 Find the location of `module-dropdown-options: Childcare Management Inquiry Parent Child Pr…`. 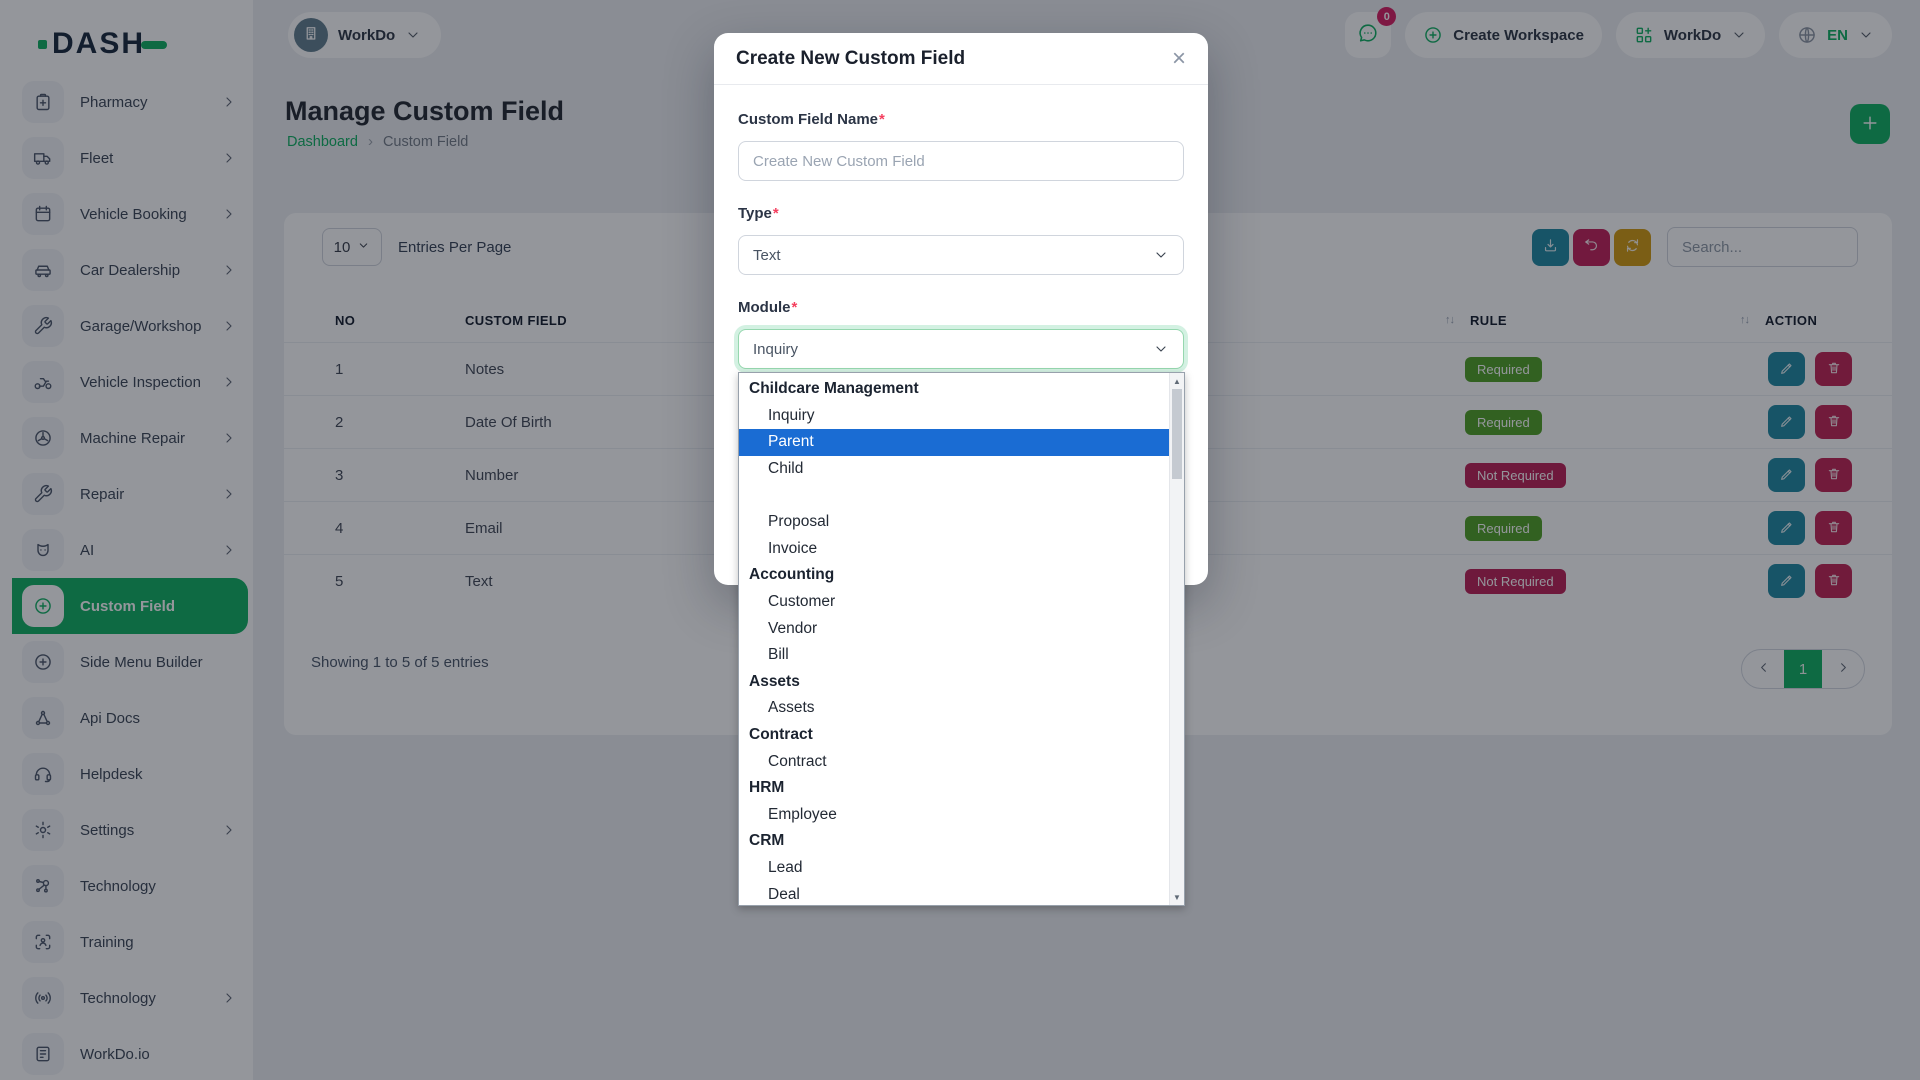

module-dropdown-options: Childcare Management Inquiry Parent Child Pr… is located at coordinates (954, 639).